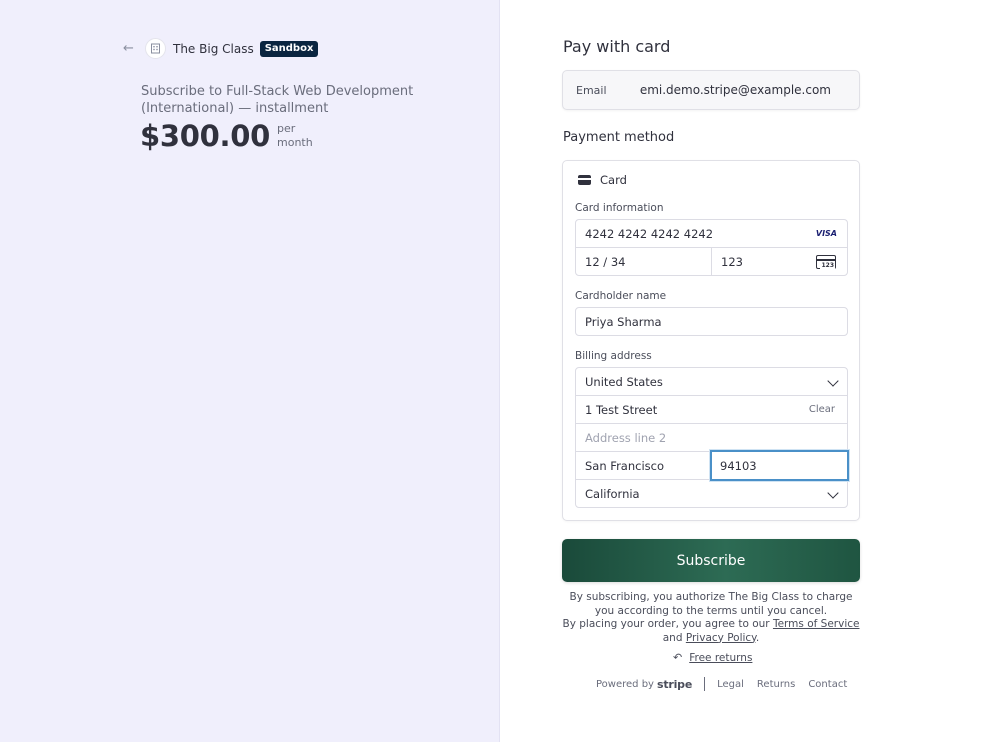  I want to click on period-label: month, so click(295, 142).